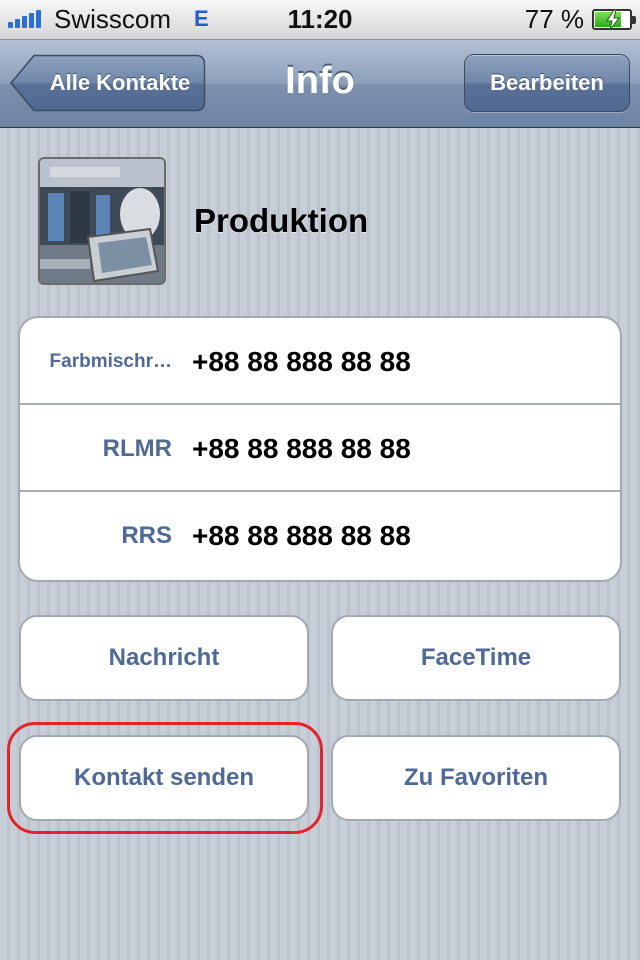  Describe the element at coordinates (320, 84) in the screenshot. I see `navigation-bar: Alle Kontakte Info Bearbeiten` at that location.